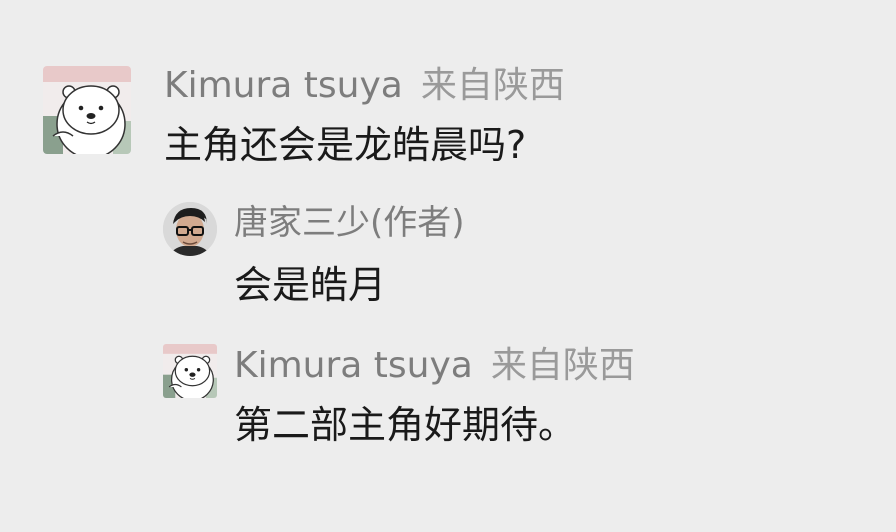 This screenshot has width=896, height=532. What do you see at coordinates (562, 365) in the screenshot?
I see `reply-location: 来自陕西` at bounding box center [562, 365].